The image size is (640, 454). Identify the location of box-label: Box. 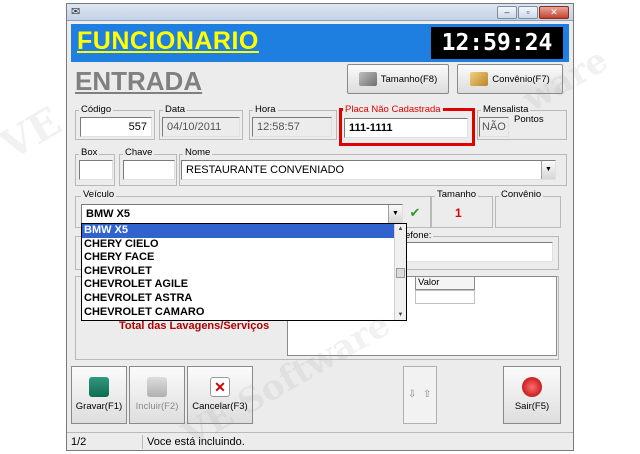
(89, 152).